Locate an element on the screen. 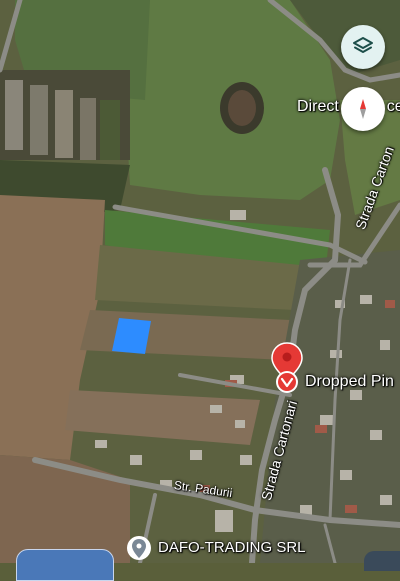 The image size is (400, 581). compass-icon is located at coordinates (363, 109).